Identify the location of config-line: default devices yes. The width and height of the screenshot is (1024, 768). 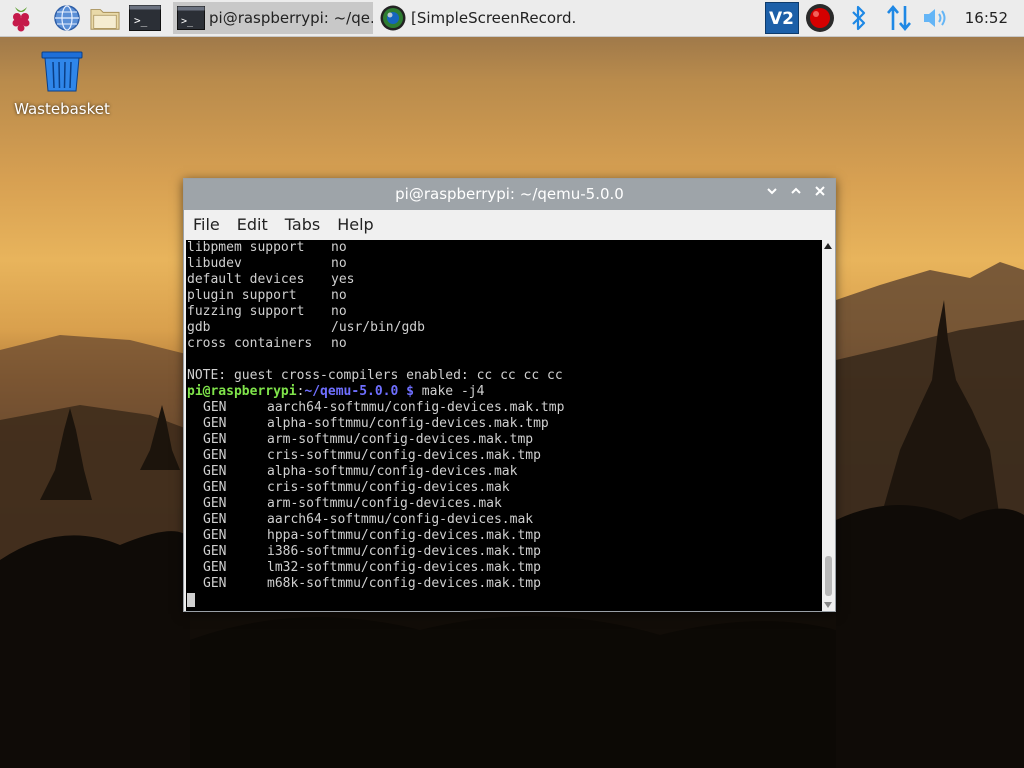
(504, 280).